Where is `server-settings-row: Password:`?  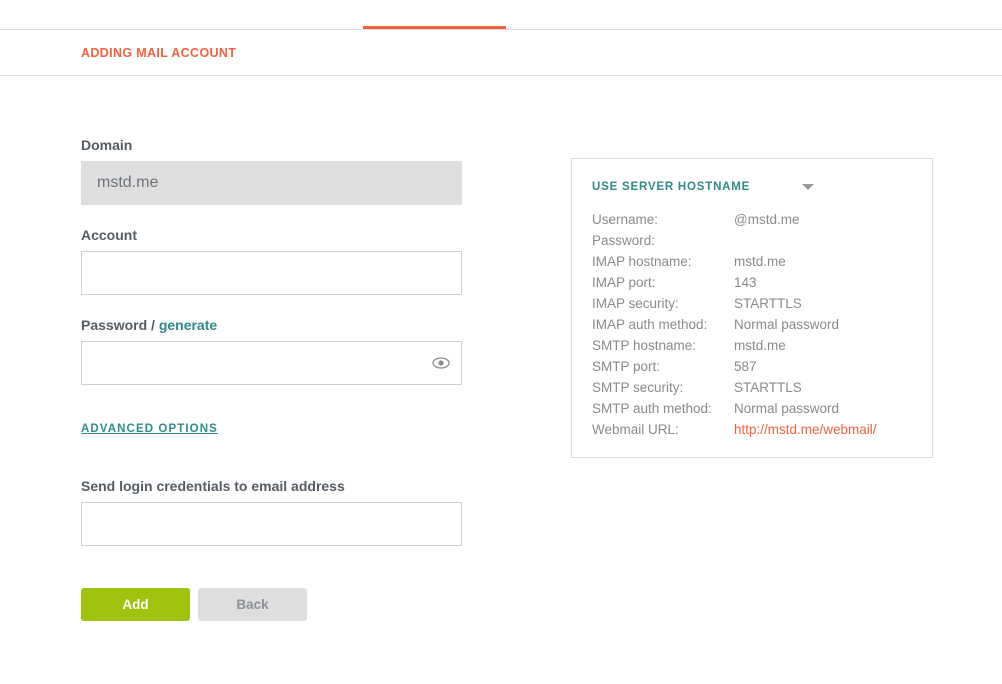
server-settings-row: Password: is located at coordinates (752, 240).